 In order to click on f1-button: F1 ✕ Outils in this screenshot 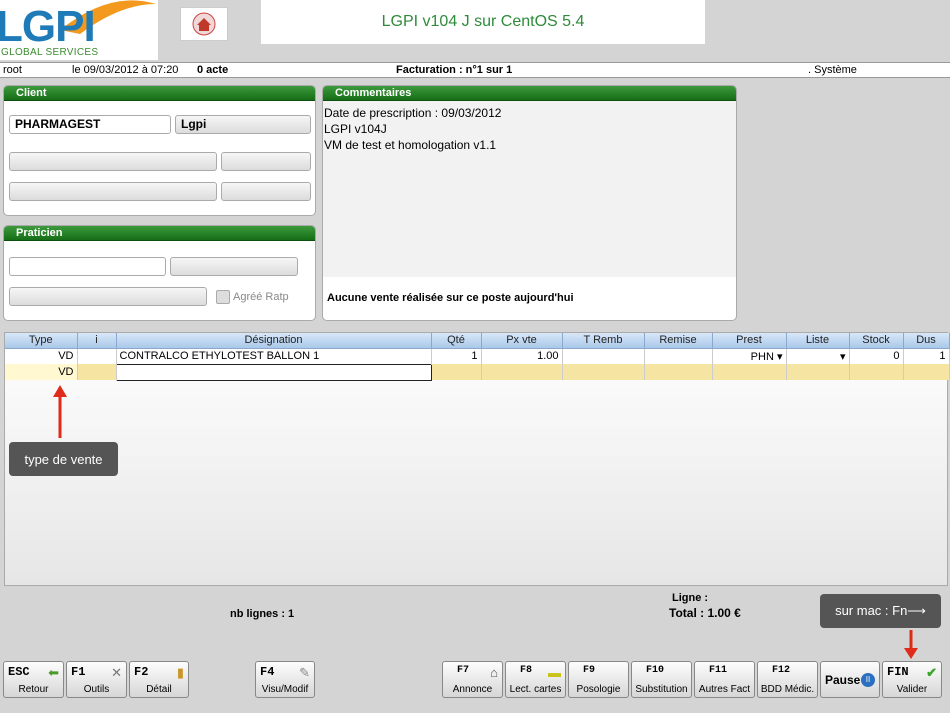, I will do `click(96, 679)`.